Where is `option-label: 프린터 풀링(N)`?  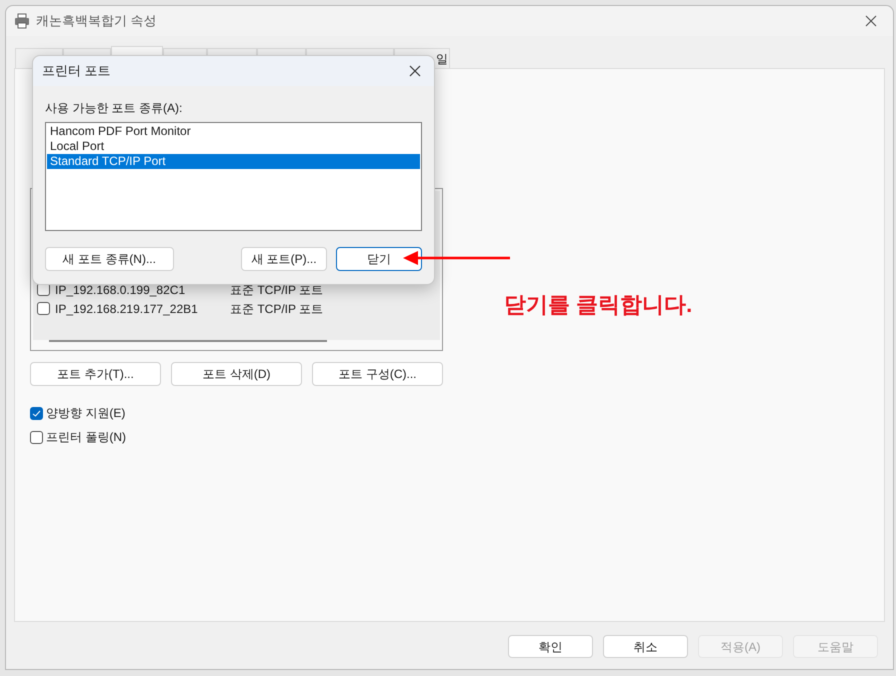 option-label: 프린터 풀링(N) is located at coordinates (86, 437).